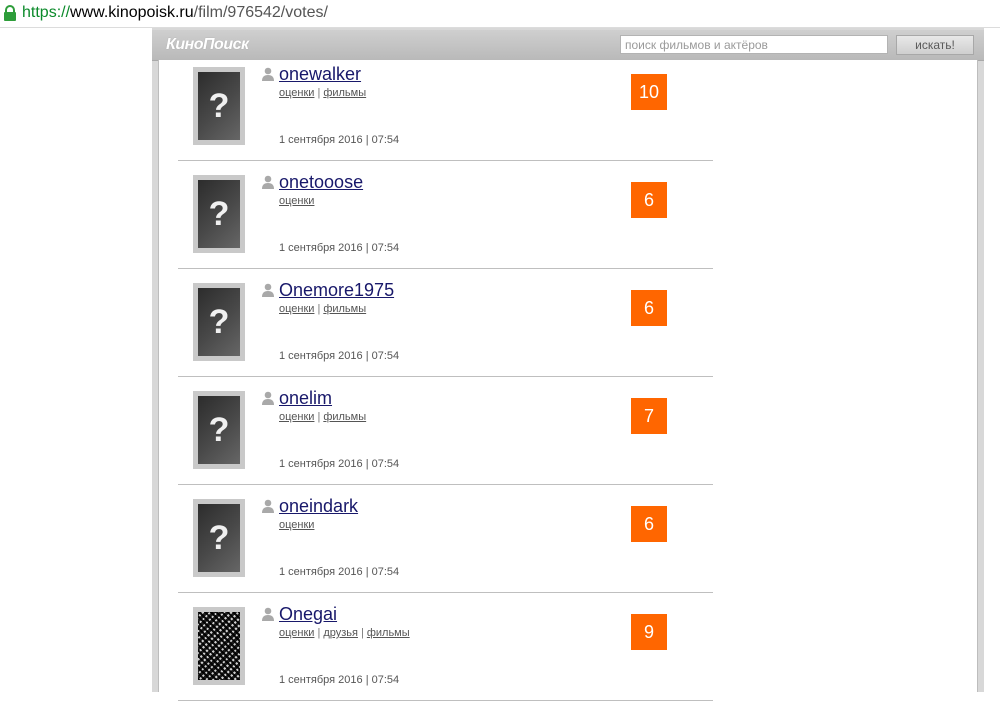  What do you see at coordinates (649, 416) in the screenshot?
I see `vote-score-badge: 7` at bounding box center [649, 416].